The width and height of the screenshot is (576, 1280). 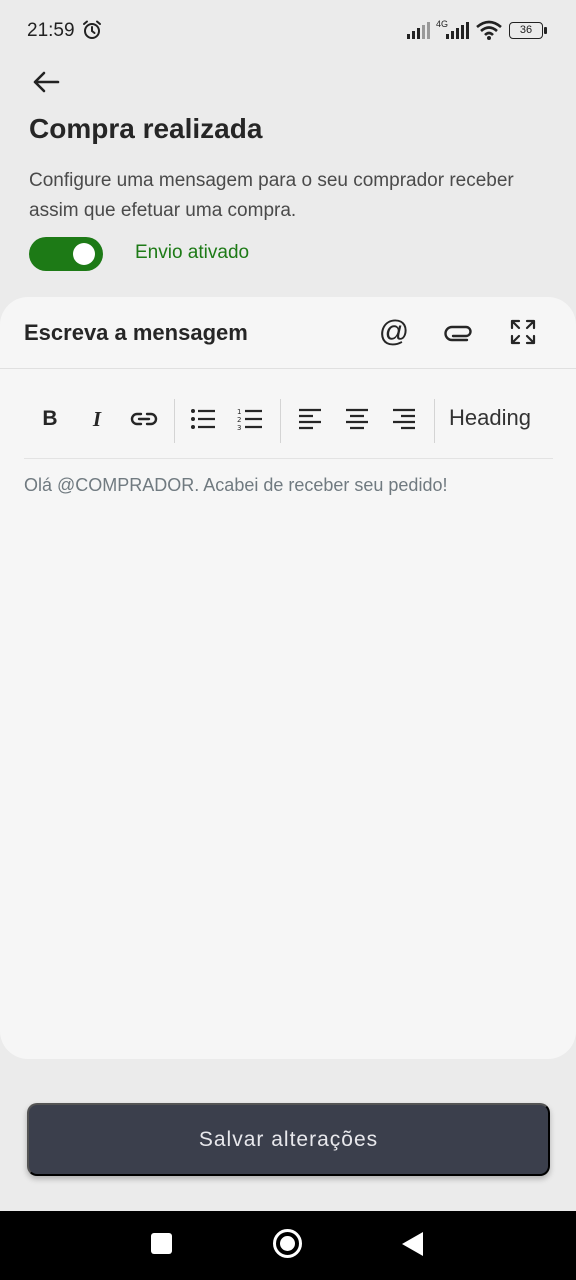 What do you see at coordinates (412, 1244) in the screenshot?
I see `back-icon` at bounding box center [412, 1244].